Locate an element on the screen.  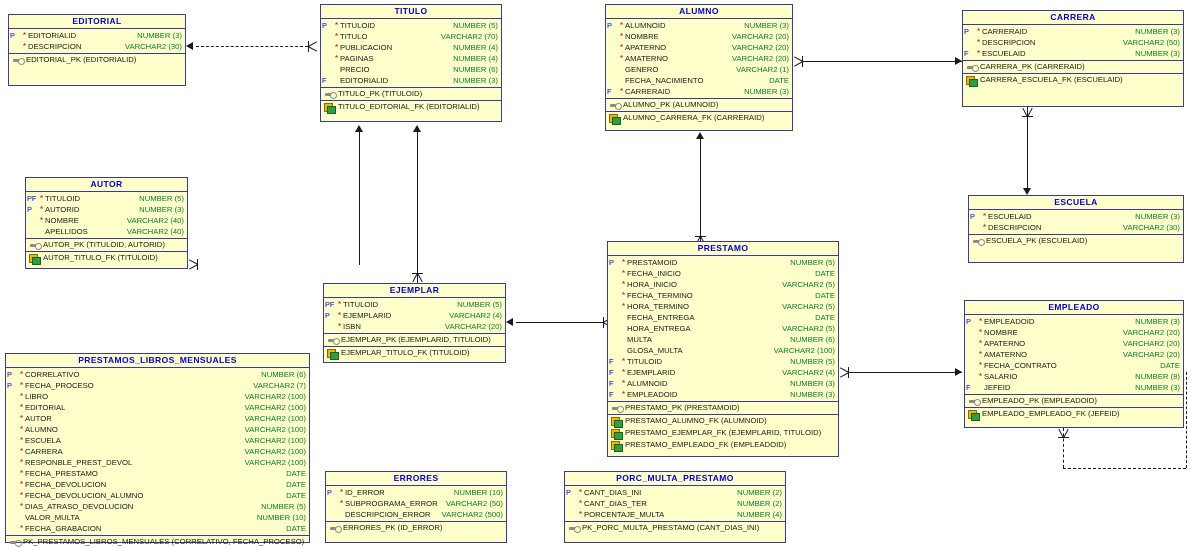
fk-constraint-row: CARRERA_ESCUELA_FK (ESCUELAID) is located at coordinates (1073, 80).